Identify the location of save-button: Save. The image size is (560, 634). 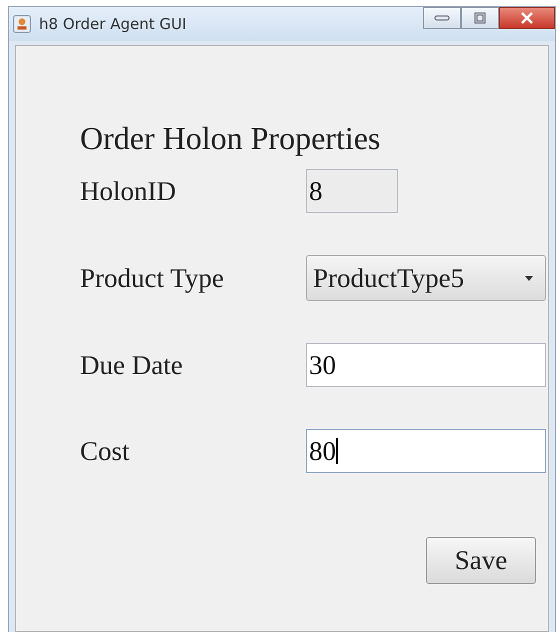
(481, 560).